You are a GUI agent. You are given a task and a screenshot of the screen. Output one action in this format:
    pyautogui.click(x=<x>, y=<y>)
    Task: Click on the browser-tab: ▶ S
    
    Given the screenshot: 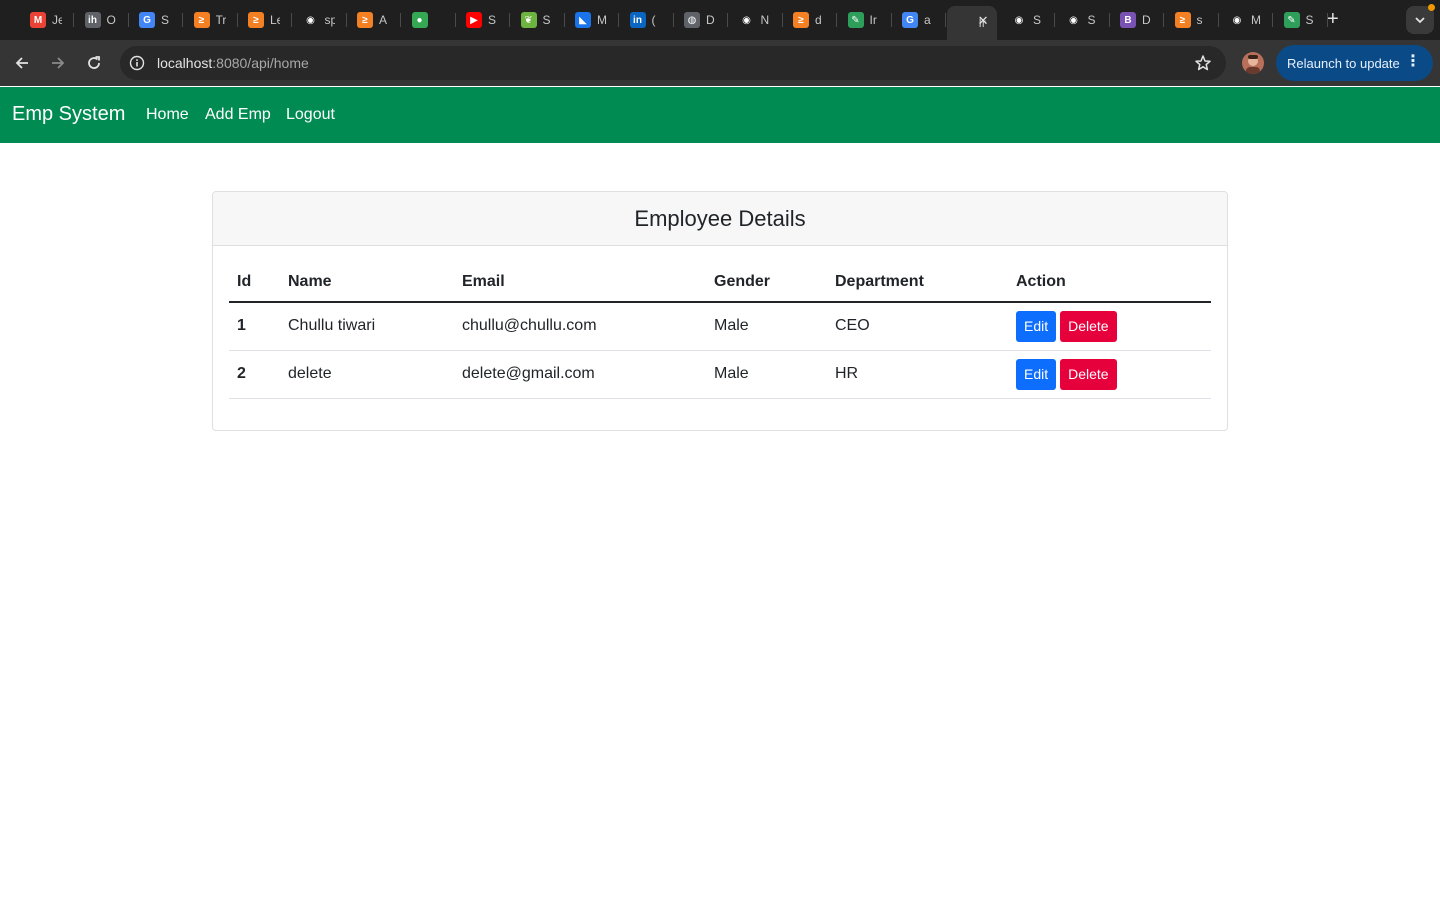 What is the action you would take?
    pyautogui.click(x=483, y=20)
    